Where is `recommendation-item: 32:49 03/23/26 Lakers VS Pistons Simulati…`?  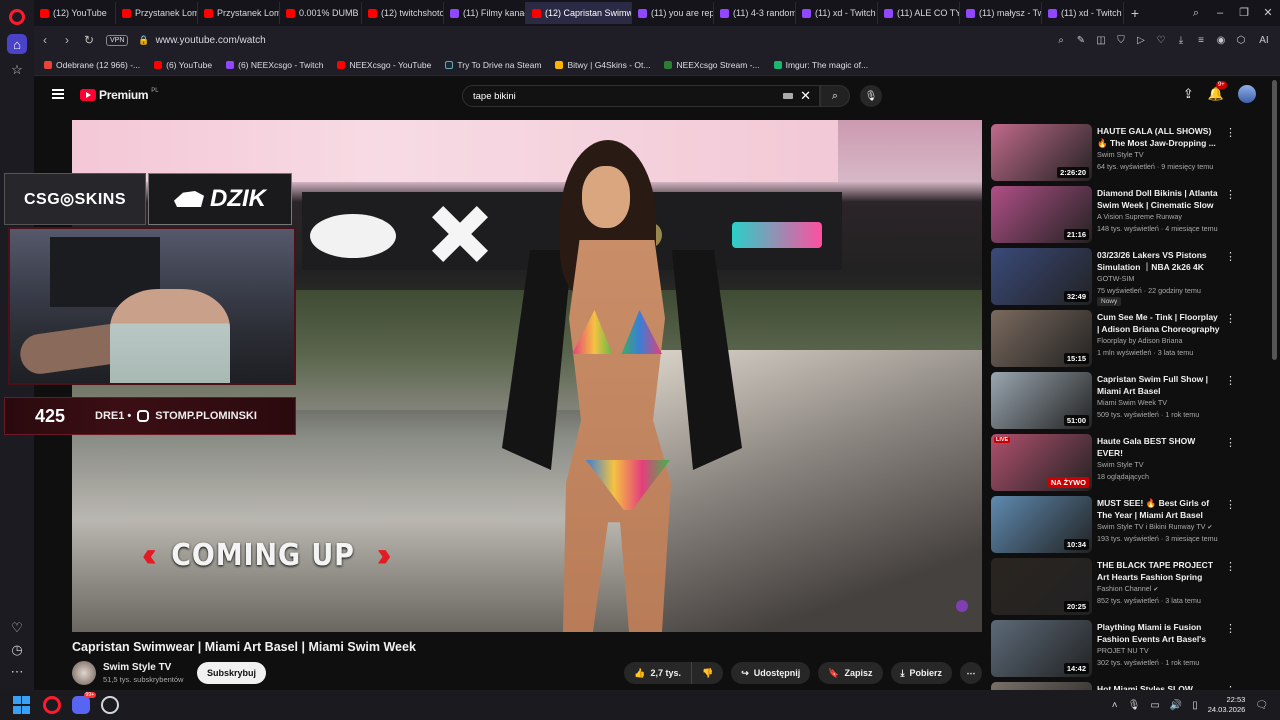
recommendation-item: 32:49 03/23/26 Lakers VS Pistons Simulati… is located at coordinates (1126, 277).